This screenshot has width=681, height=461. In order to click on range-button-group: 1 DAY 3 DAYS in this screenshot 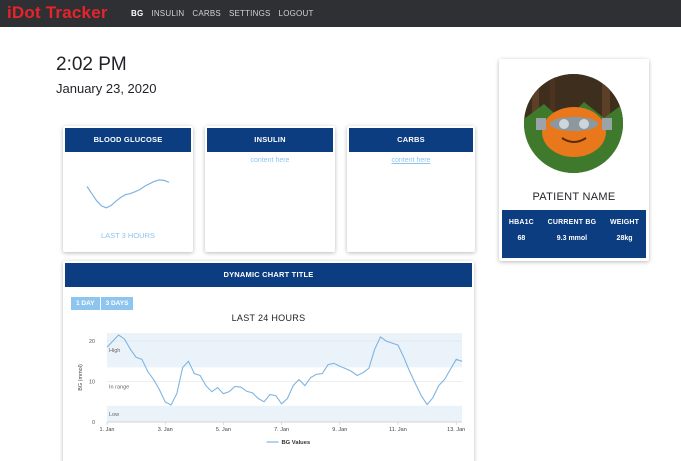, I will do `click(102, 303)`.